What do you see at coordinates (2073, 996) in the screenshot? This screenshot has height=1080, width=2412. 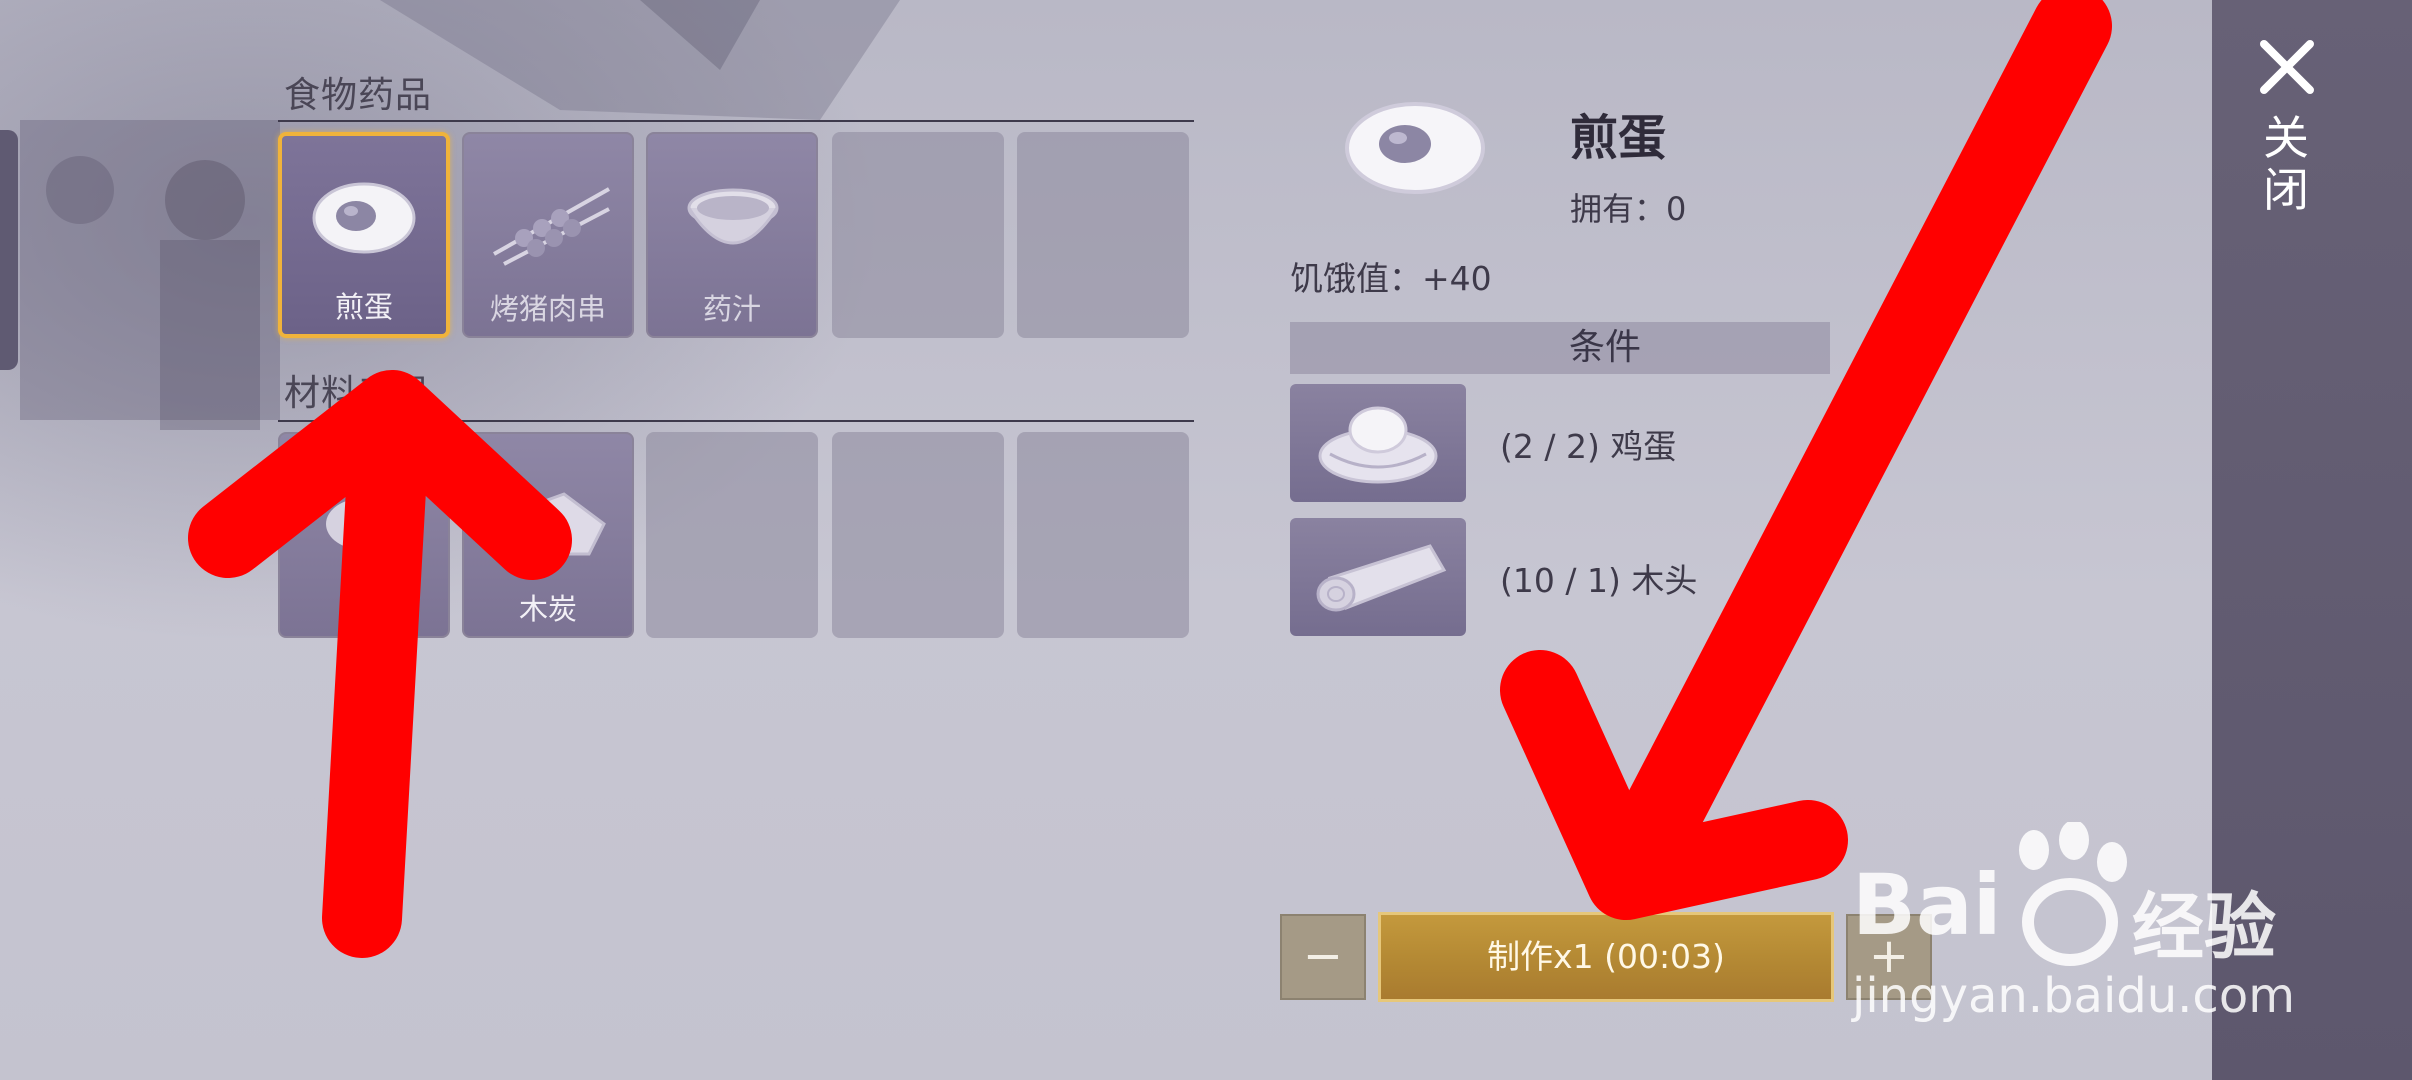 I see `watermark-url: jingyan.baidu.com` at bounding box center [2073, 996].